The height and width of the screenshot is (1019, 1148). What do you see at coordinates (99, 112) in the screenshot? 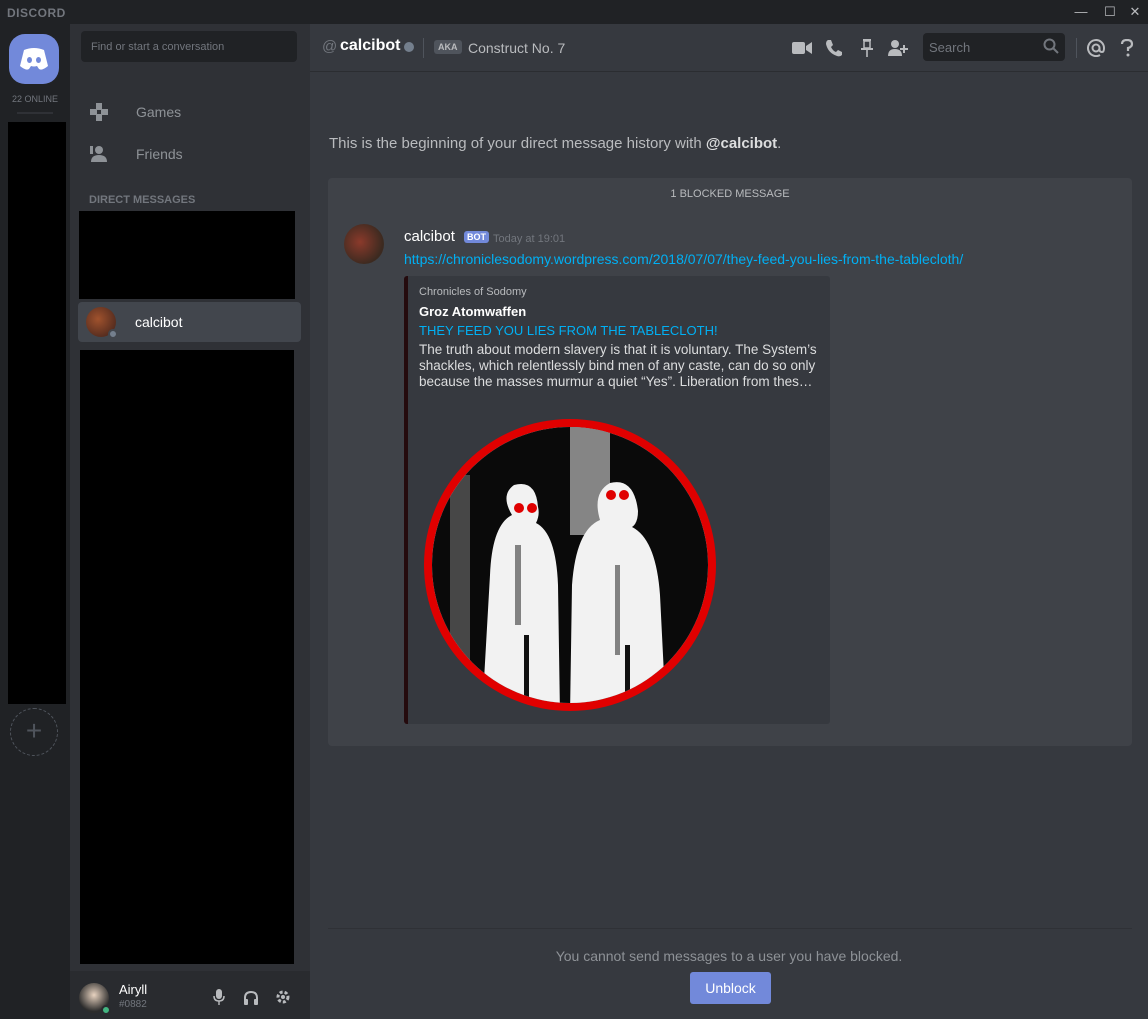
I see `gamepad-icon` at bounding box center [99, 112].